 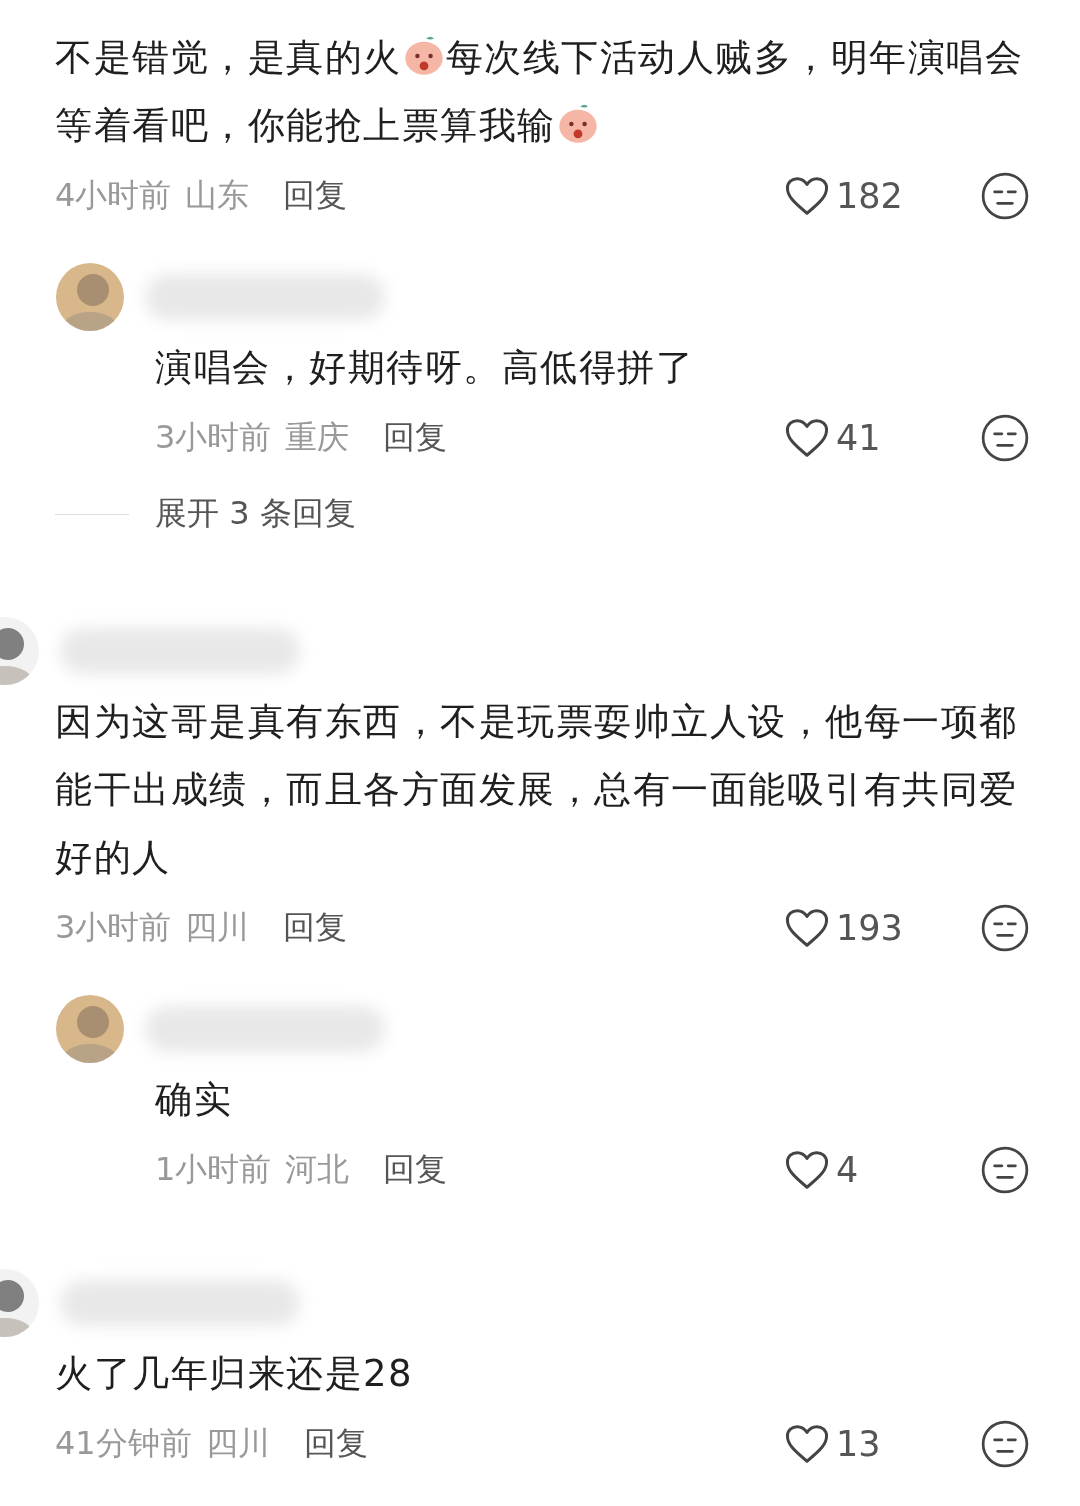 What do you see at coordinates (539, 91) in the screenshot?
I see `comment-text: 不是错觉，是真的火 每次线下活动人贼多，明年演唱会等着看吧，你能抢上票算我输` at bounding box center [539, 91].